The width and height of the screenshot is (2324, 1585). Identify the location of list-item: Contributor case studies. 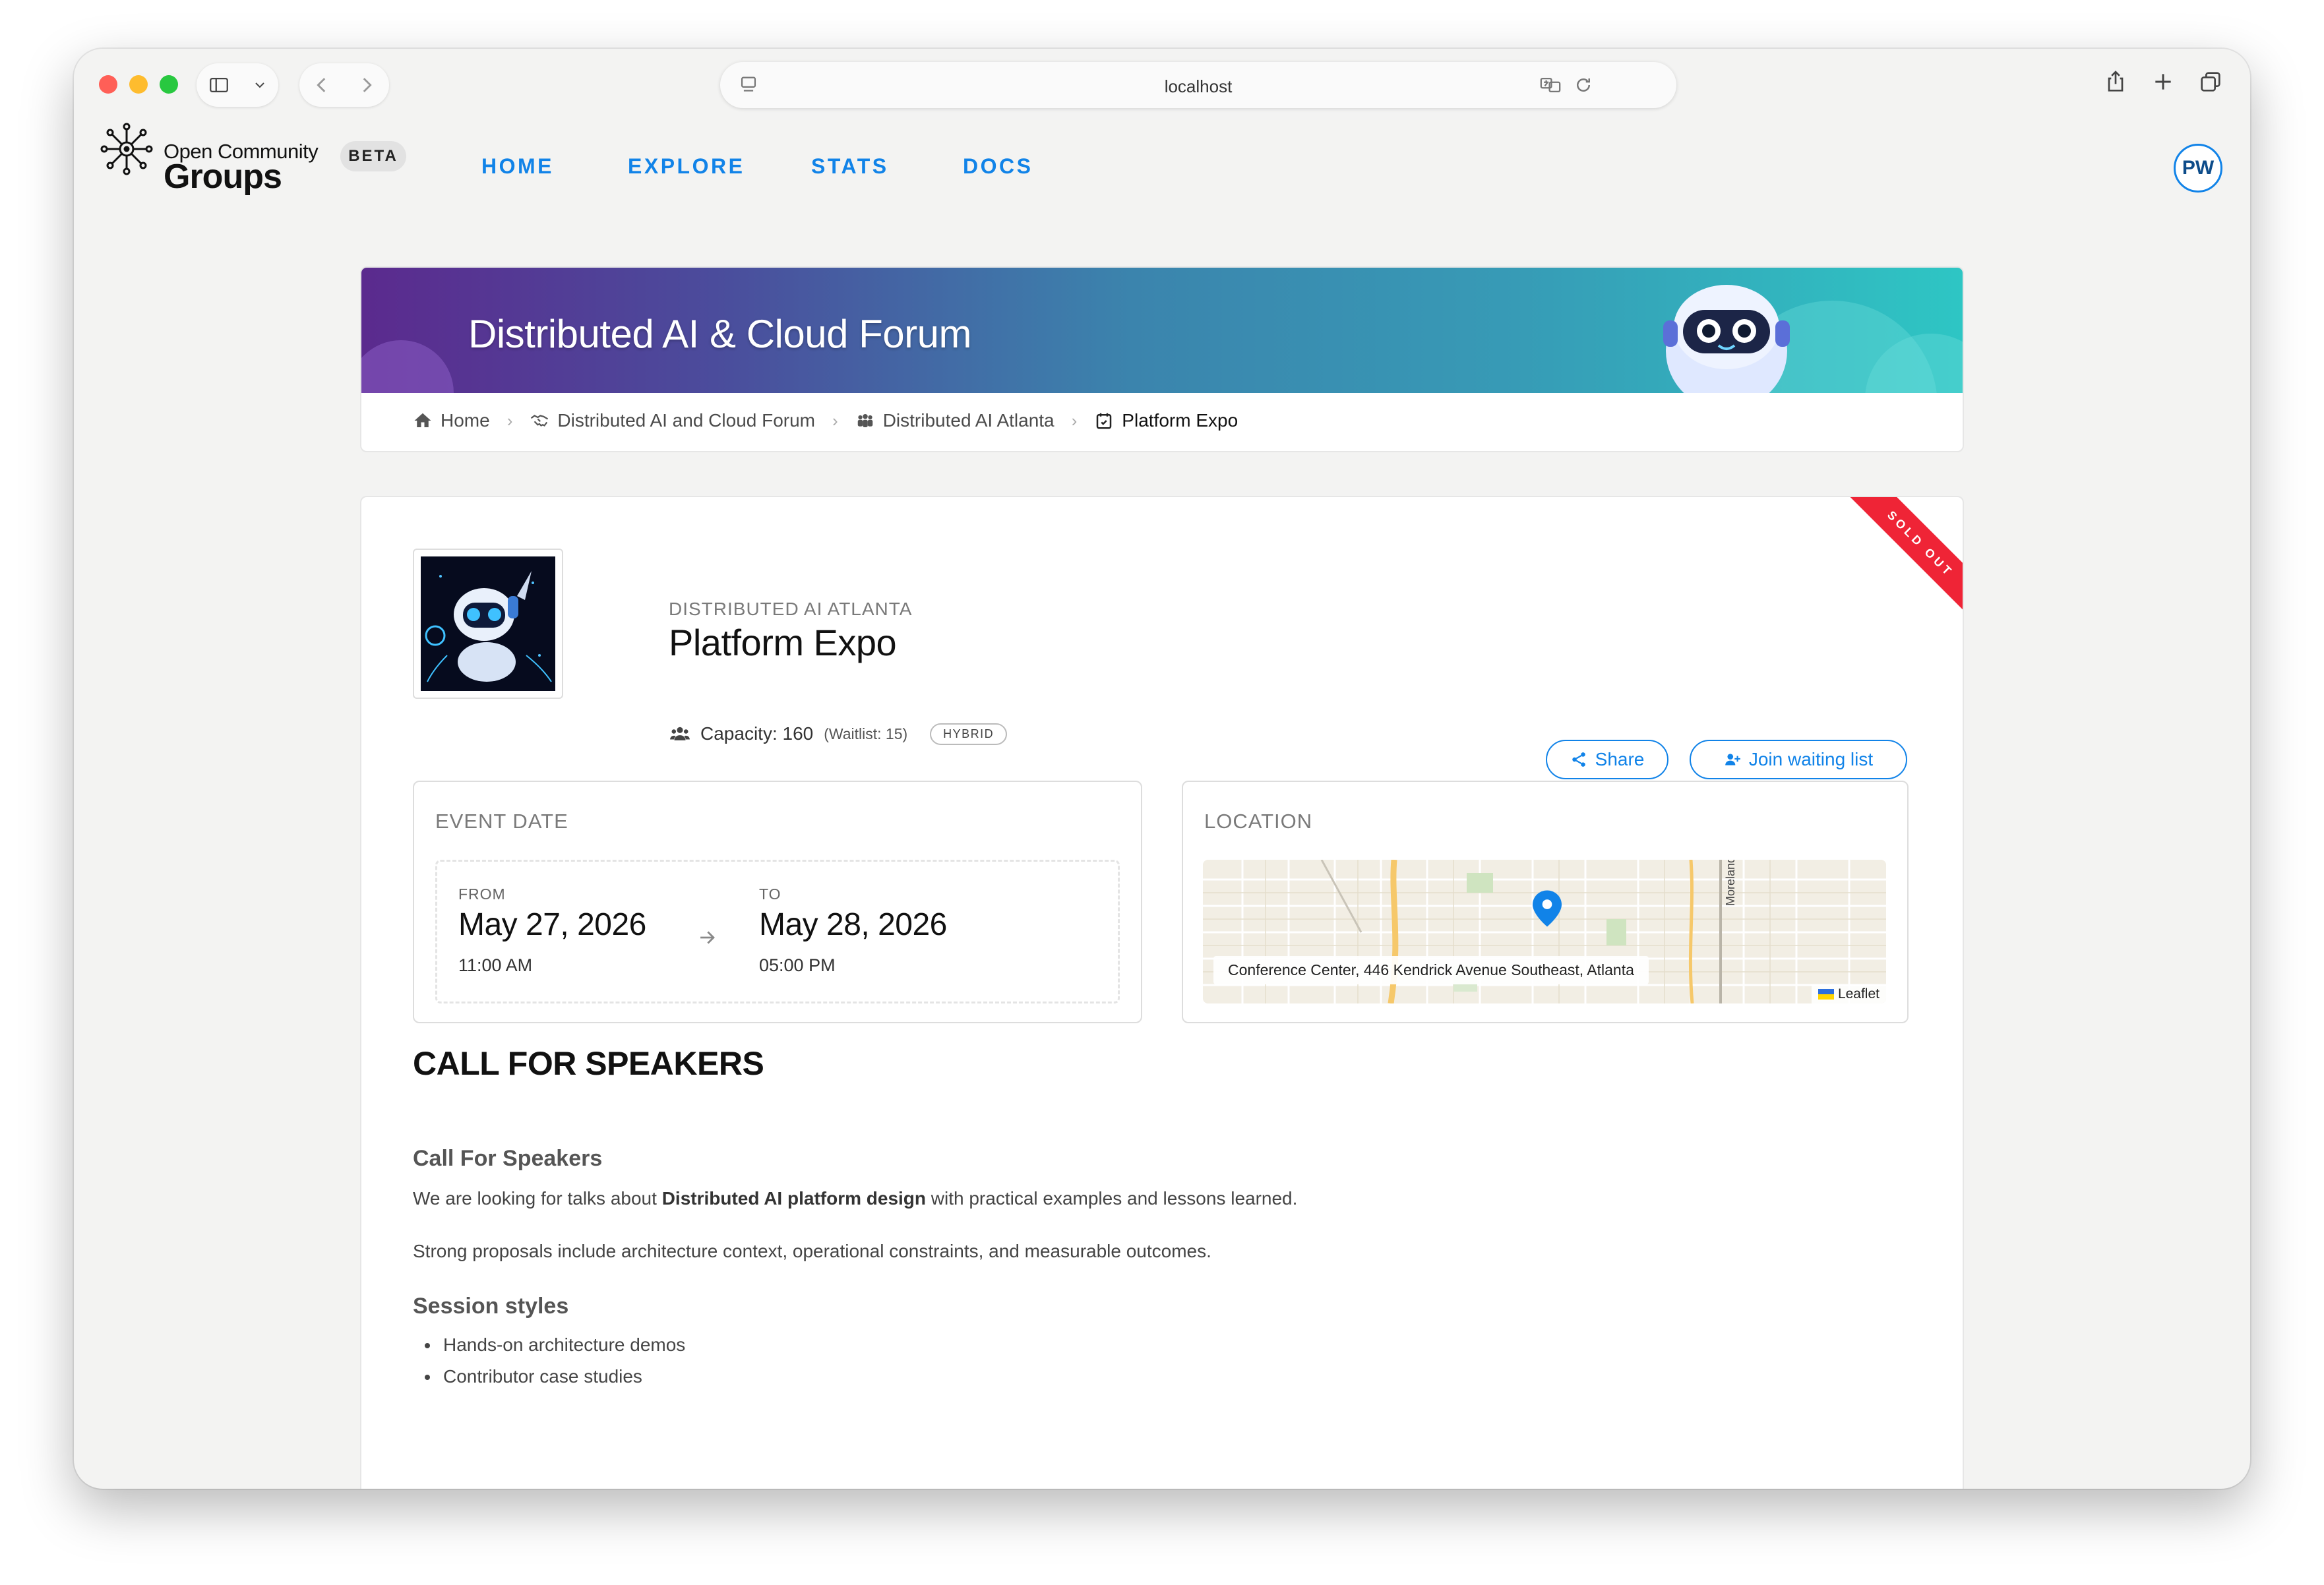
(549, 1376).